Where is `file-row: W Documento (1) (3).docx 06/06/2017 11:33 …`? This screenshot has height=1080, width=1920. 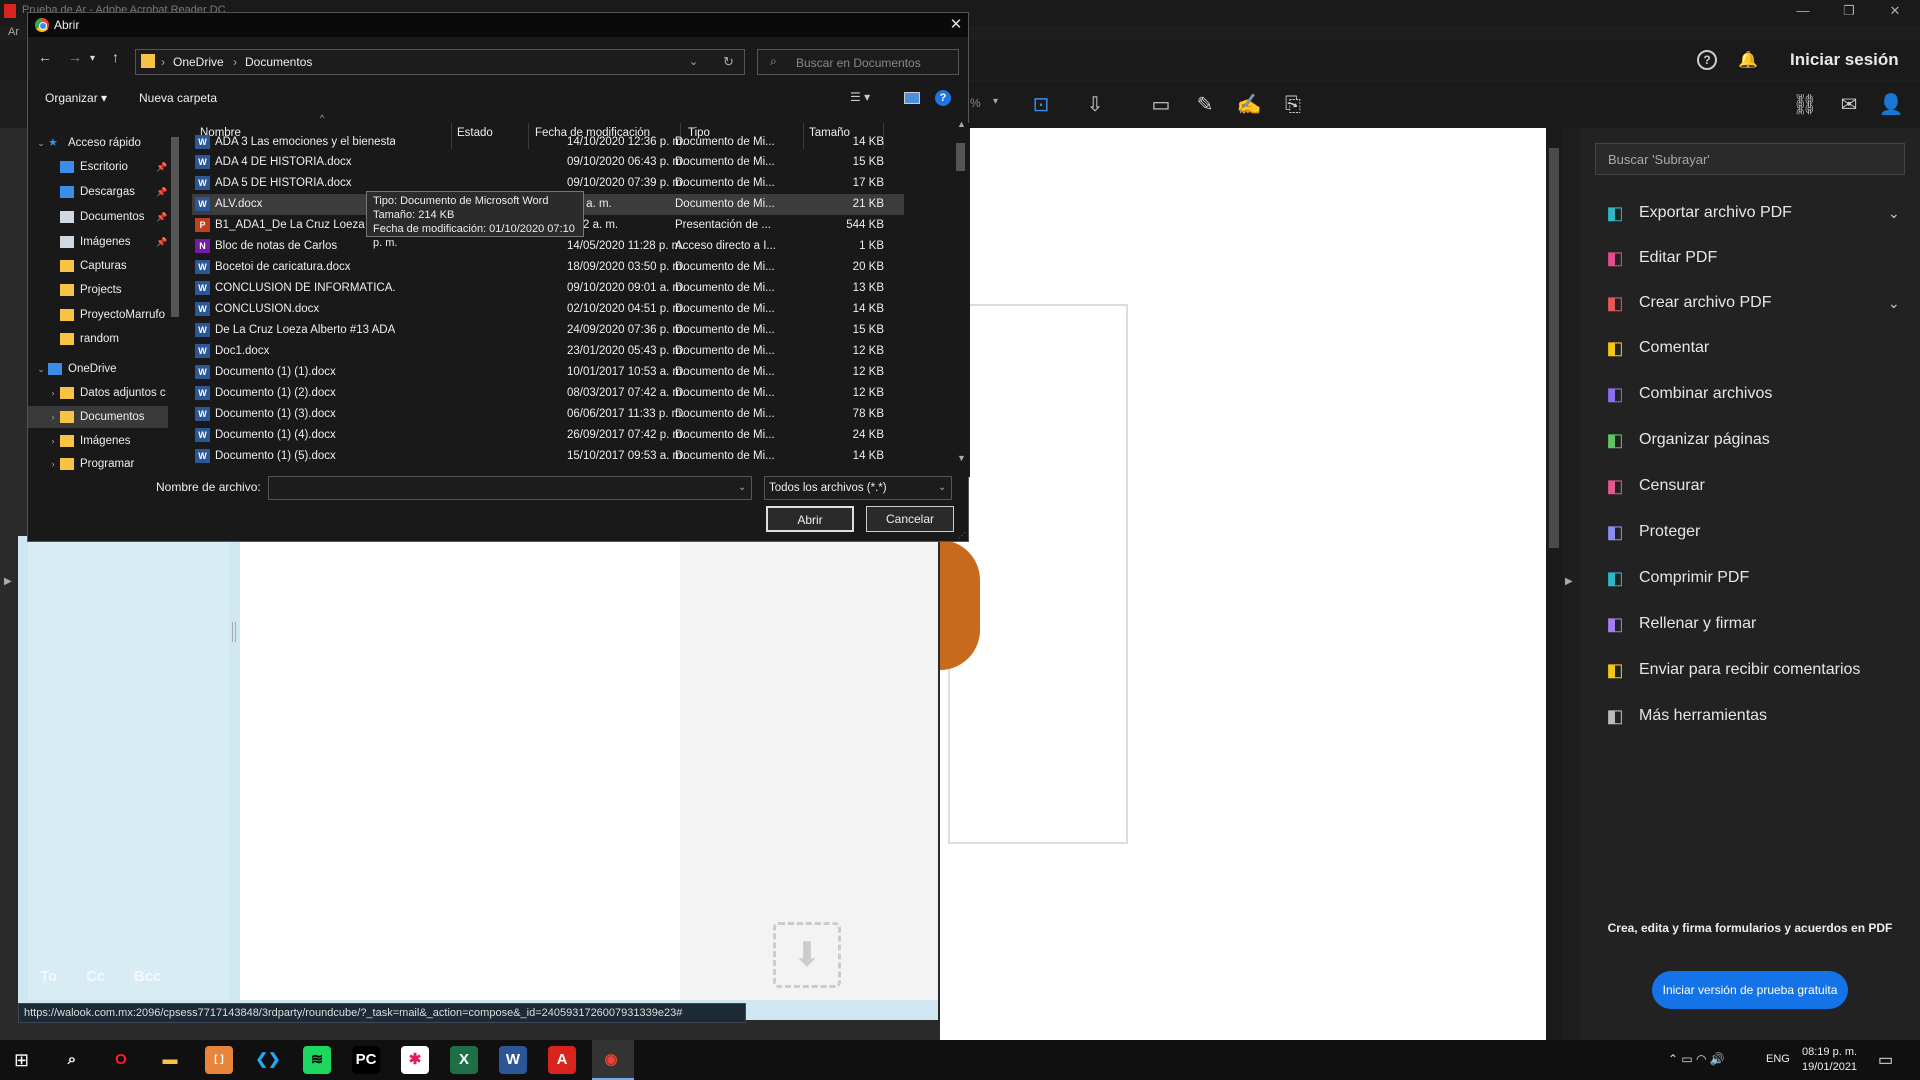
file-row: W Documento (1) (3).docx 06/06/2017 11:33 … is located at coordinates (548, 414).